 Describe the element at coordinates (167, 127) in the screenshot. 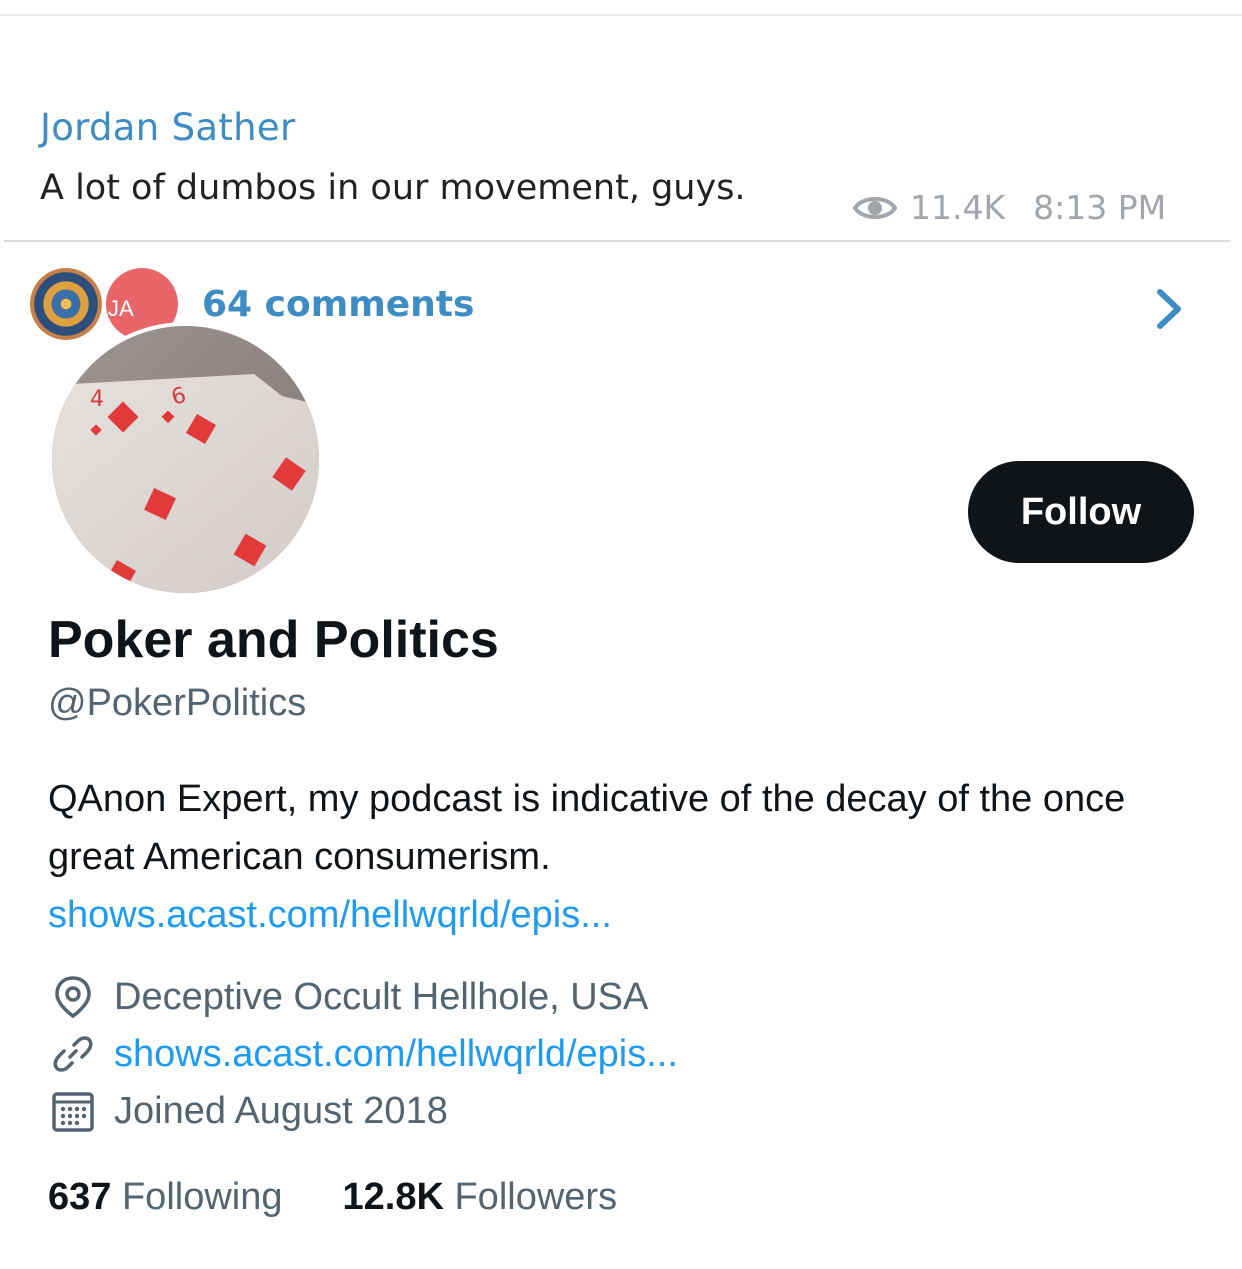

I see `post-author: Jordan Sather` at that location.